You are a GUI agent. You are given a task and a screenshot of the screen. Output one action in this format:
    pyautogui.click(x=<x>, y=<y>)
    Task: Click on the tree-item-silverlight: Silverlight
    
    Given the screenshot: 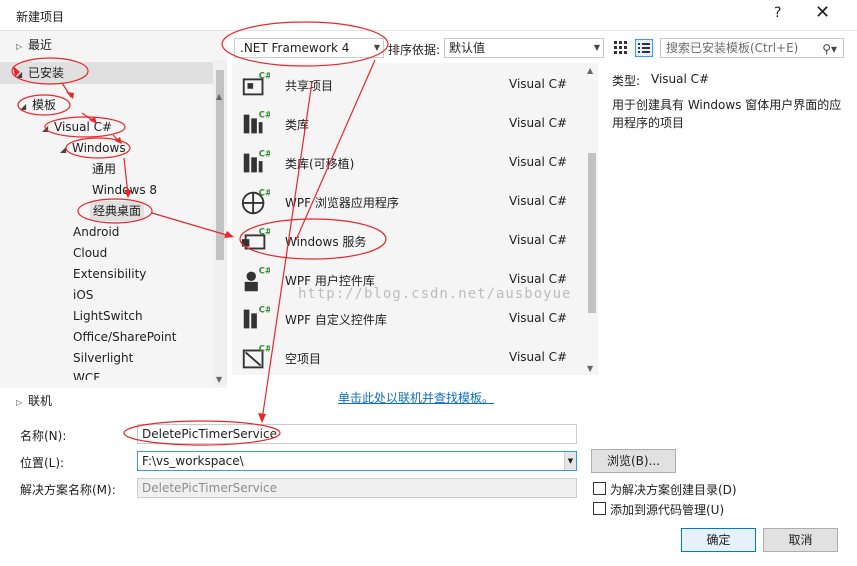 What is the action you would take?
    pyautogui.click(x=103, y=358)
    